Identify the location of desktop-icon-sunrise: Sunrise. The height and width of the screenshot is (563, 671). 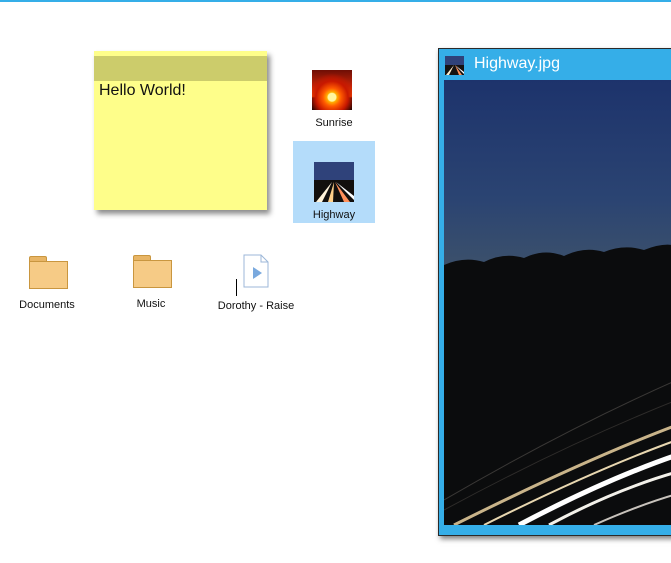
(334, 100).